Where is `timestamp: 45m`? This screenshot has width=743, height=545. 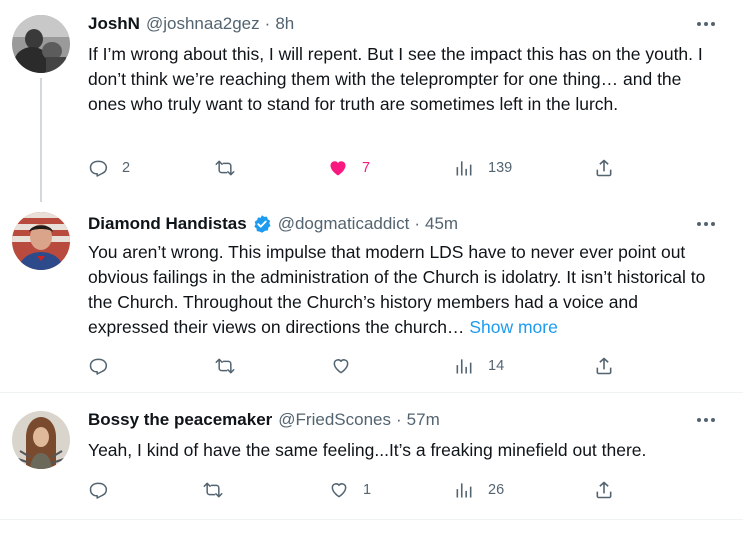
timestamp: 45m is located at coordinates (441, 224).